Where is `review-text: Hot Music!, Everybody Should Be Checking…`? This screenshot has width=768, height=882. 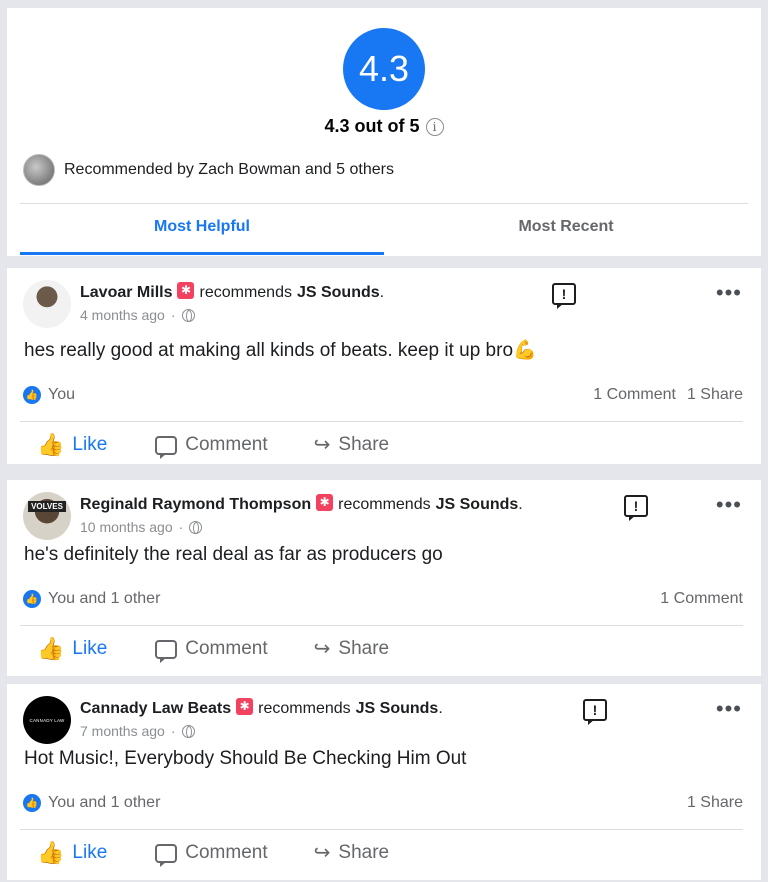 review-text: Hot Music!, Everybody Should Be Checking… is located at coordinates (245, 758).